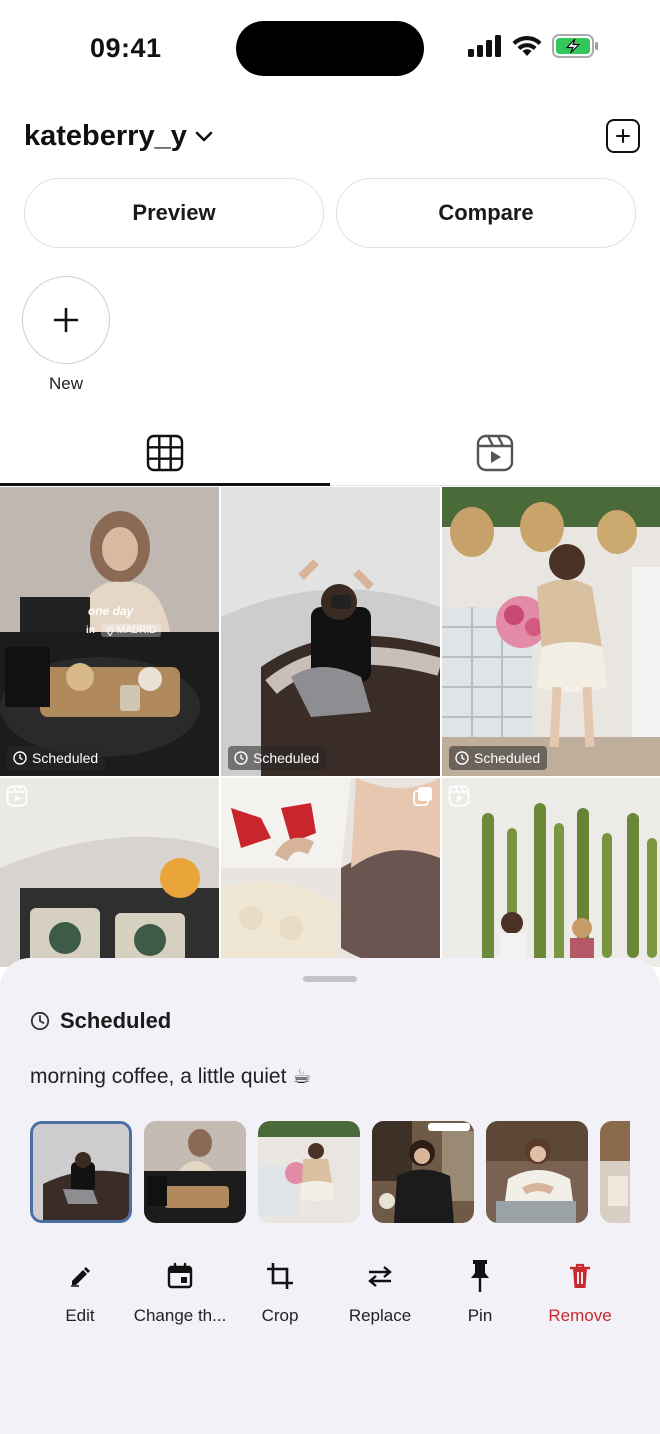 The height and width of the screenshot is (1434, 660). I want to click on crop-icon, so click(280, 1276).